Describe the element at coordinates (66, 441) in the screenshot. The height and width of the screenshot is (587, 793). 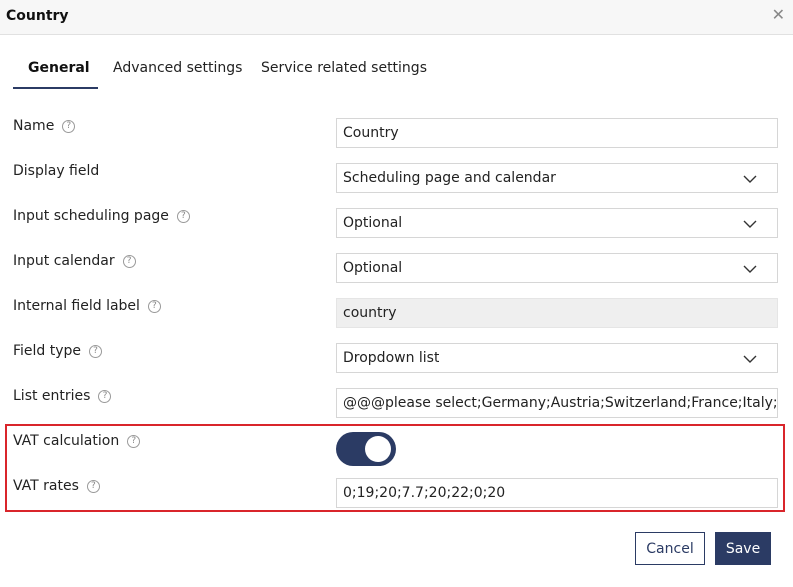
I see `vat-calculation-label: VAT calculation` at that location.